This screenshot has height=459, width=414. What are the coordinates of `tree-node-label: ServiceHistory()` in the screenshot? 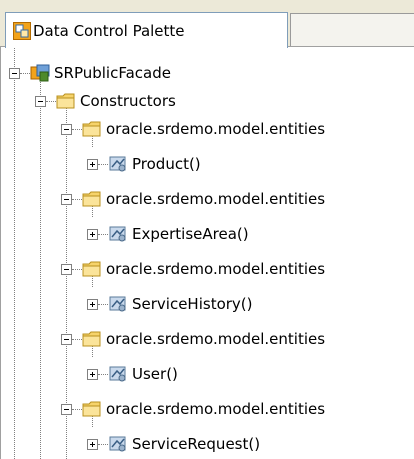 It's located at (192, 304).